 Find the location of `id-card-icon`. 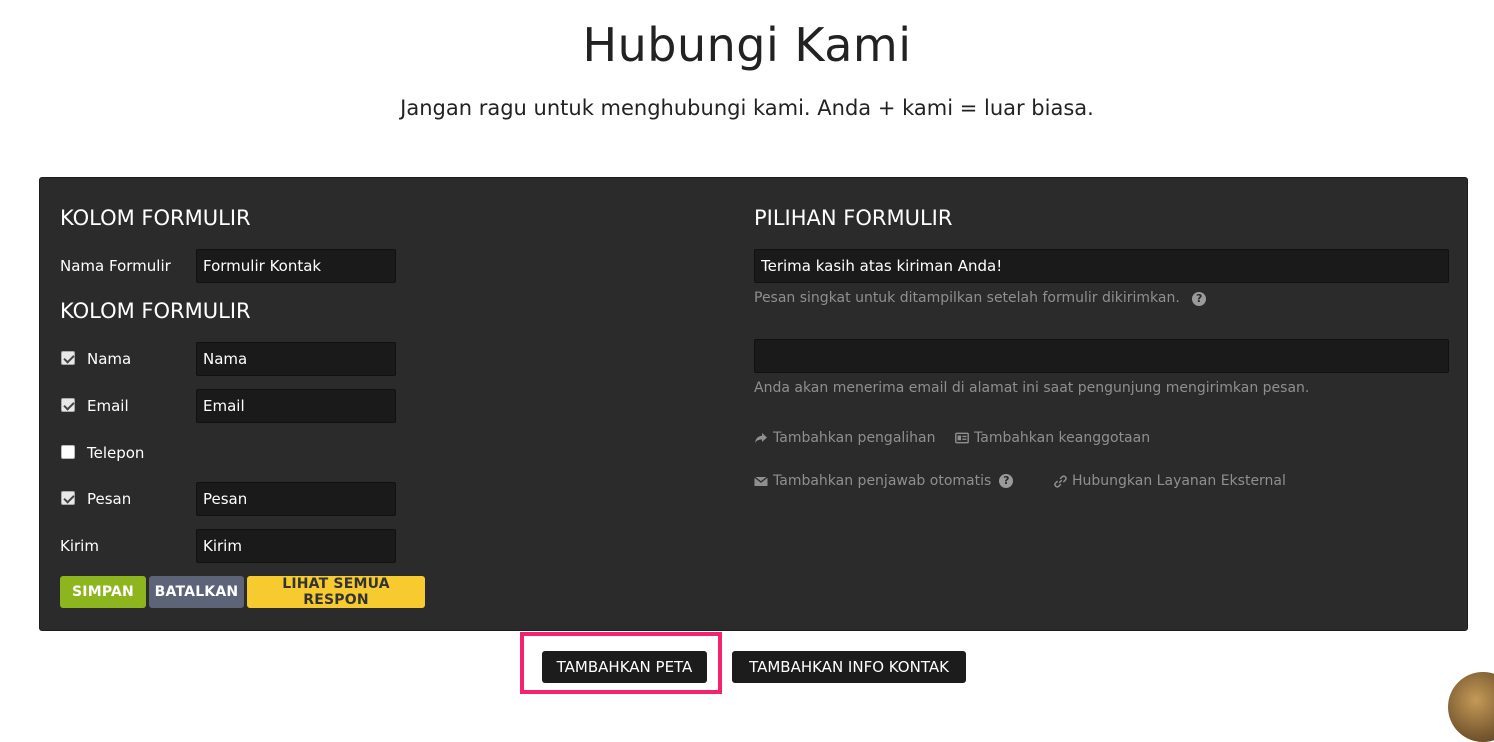

id-card-icon is located at coordinates (962, 438).